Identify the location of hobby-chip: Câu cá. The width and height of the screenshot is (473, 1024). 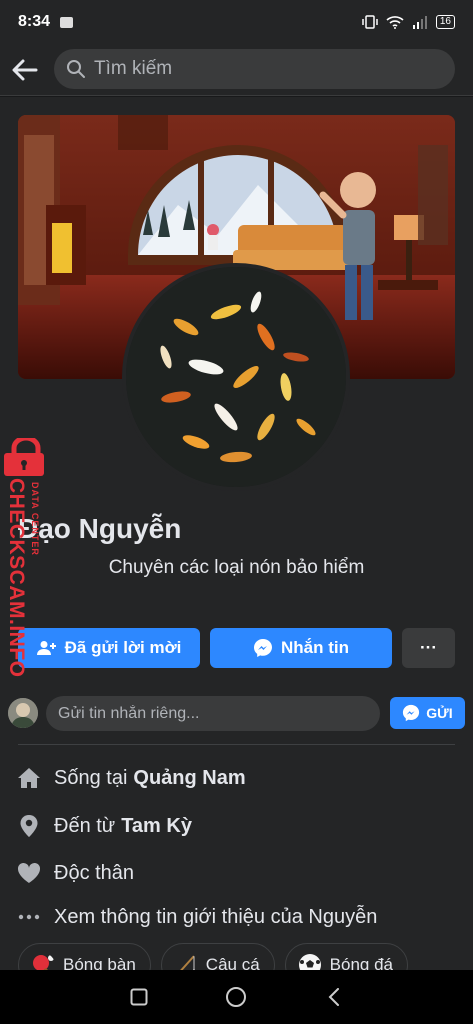
(217, 956).